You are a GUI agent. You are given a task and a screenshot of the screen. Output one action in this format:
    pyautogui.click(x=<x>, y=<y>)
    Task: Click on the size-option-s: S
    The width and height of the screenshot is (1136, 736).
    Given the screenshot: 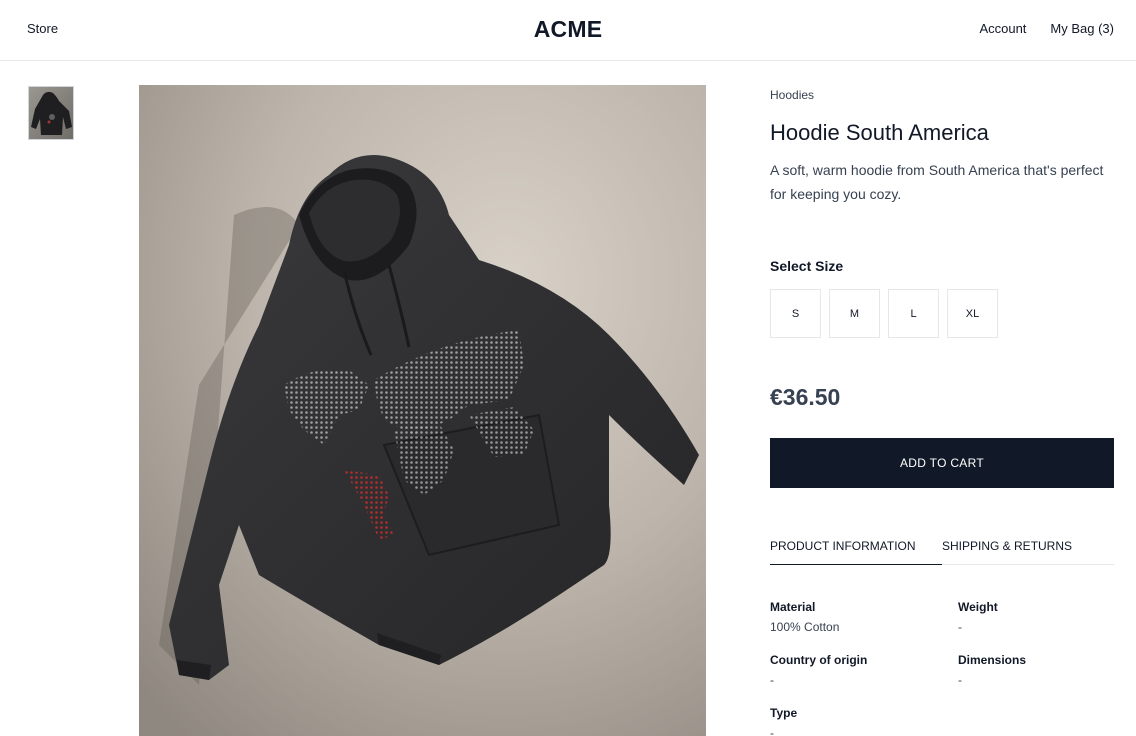 What is the action you would take?
    pyautogui.click(x=795, y=313)
    